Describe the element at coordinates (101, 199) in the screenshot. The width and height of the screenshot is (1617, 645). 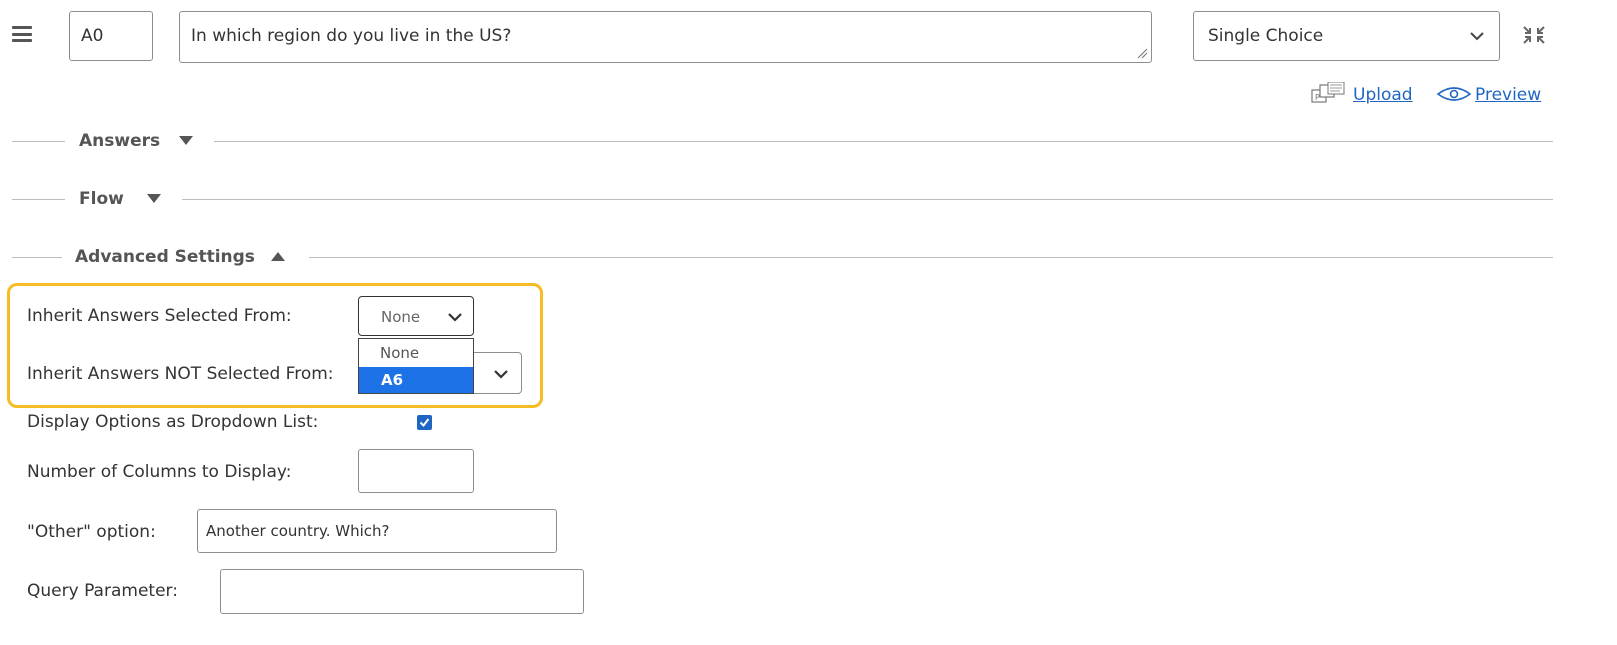
I see `section-flow-title: Flow` at that location.